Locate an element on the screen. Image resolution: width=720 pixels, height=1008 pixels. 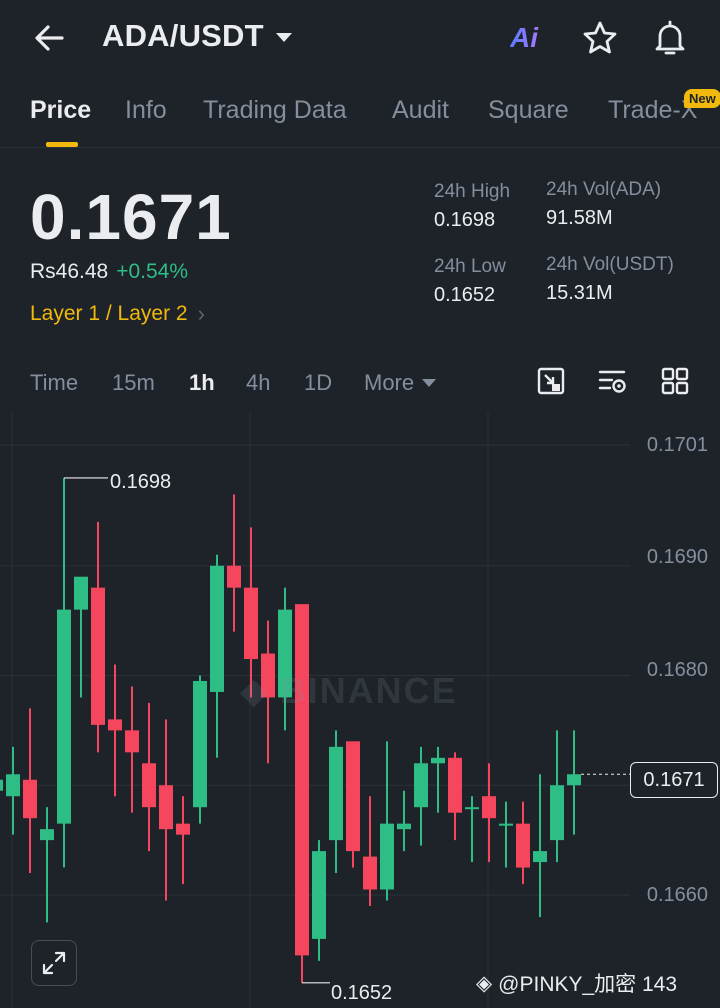
stat-label: 24h Low is located at coordinates (470, 266).